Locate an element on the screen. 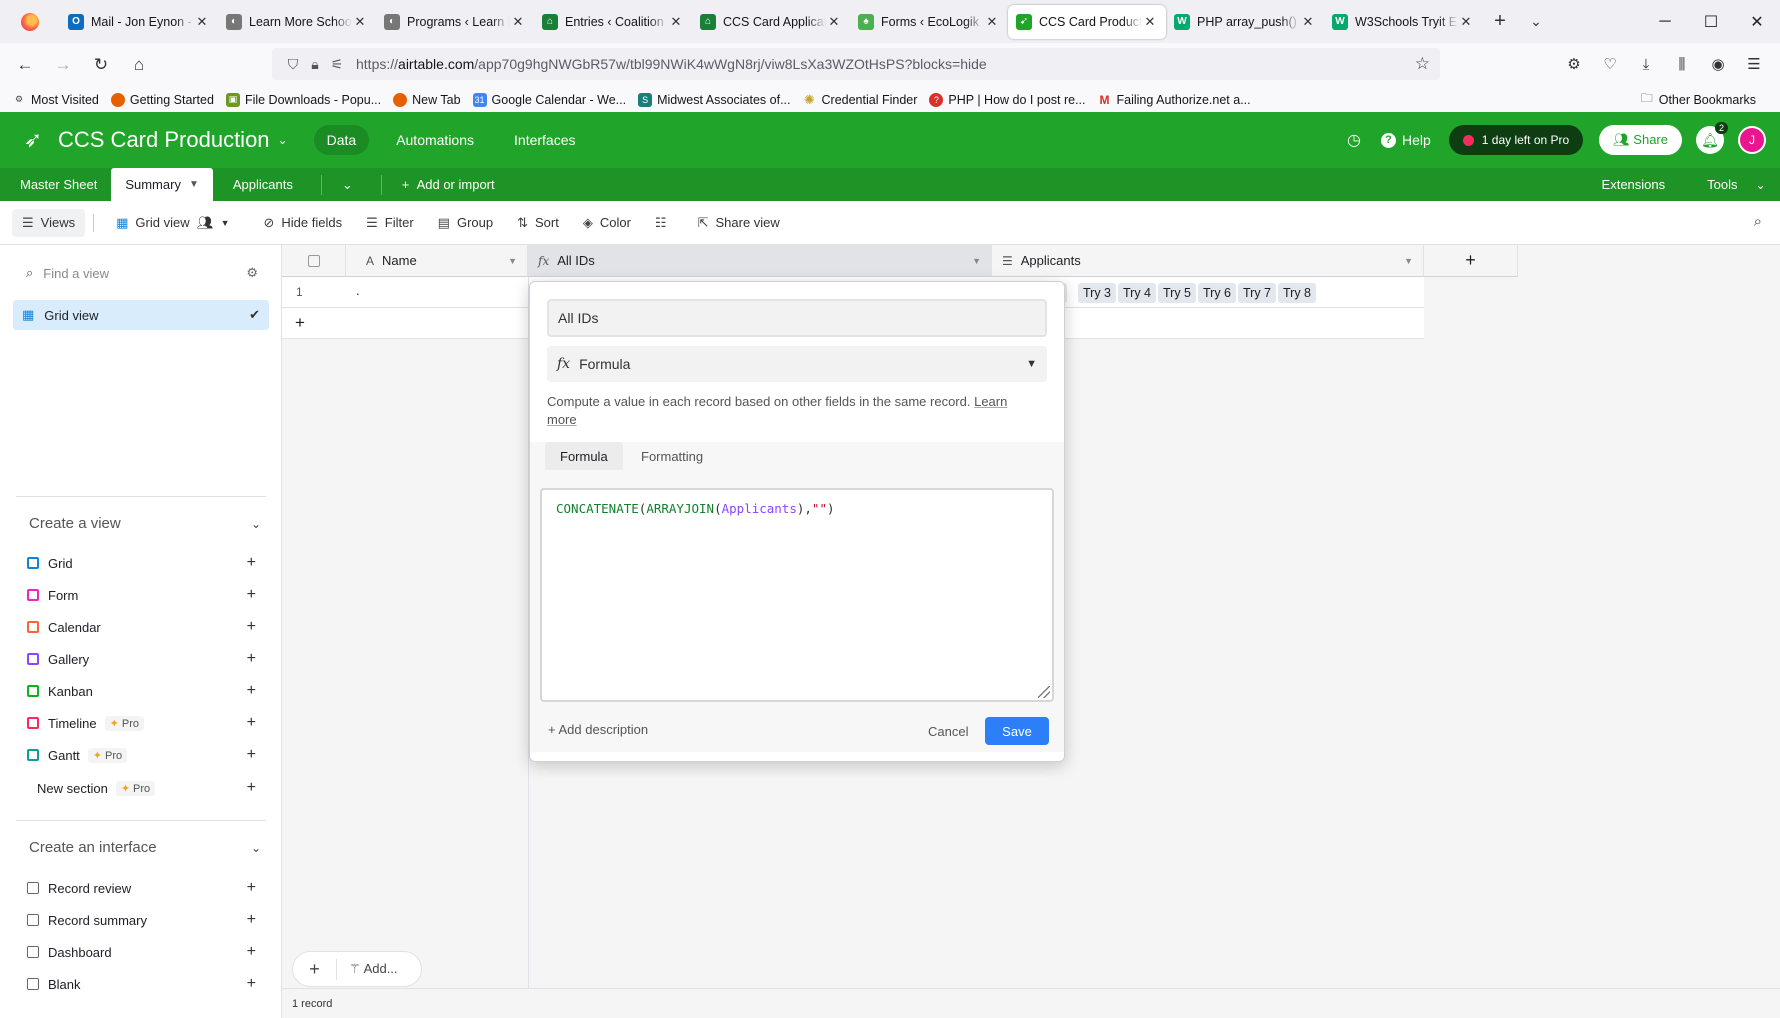 Image resolution: width=1780 pixels, height=1018 pixels. firefox-menu is located at coordinates (30, 21).